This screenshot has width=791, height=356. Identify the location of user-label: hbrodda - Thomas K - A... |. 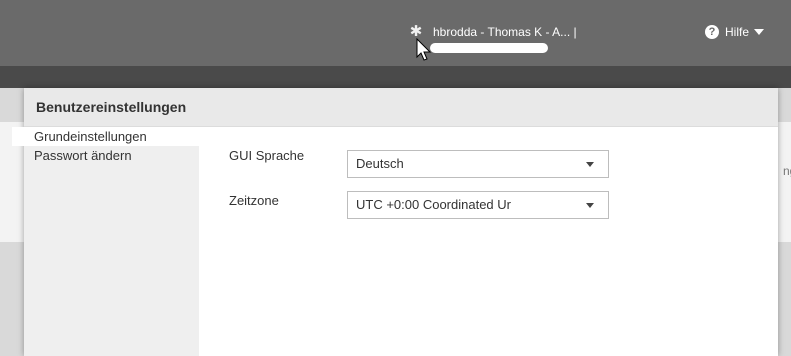
(505, 32).